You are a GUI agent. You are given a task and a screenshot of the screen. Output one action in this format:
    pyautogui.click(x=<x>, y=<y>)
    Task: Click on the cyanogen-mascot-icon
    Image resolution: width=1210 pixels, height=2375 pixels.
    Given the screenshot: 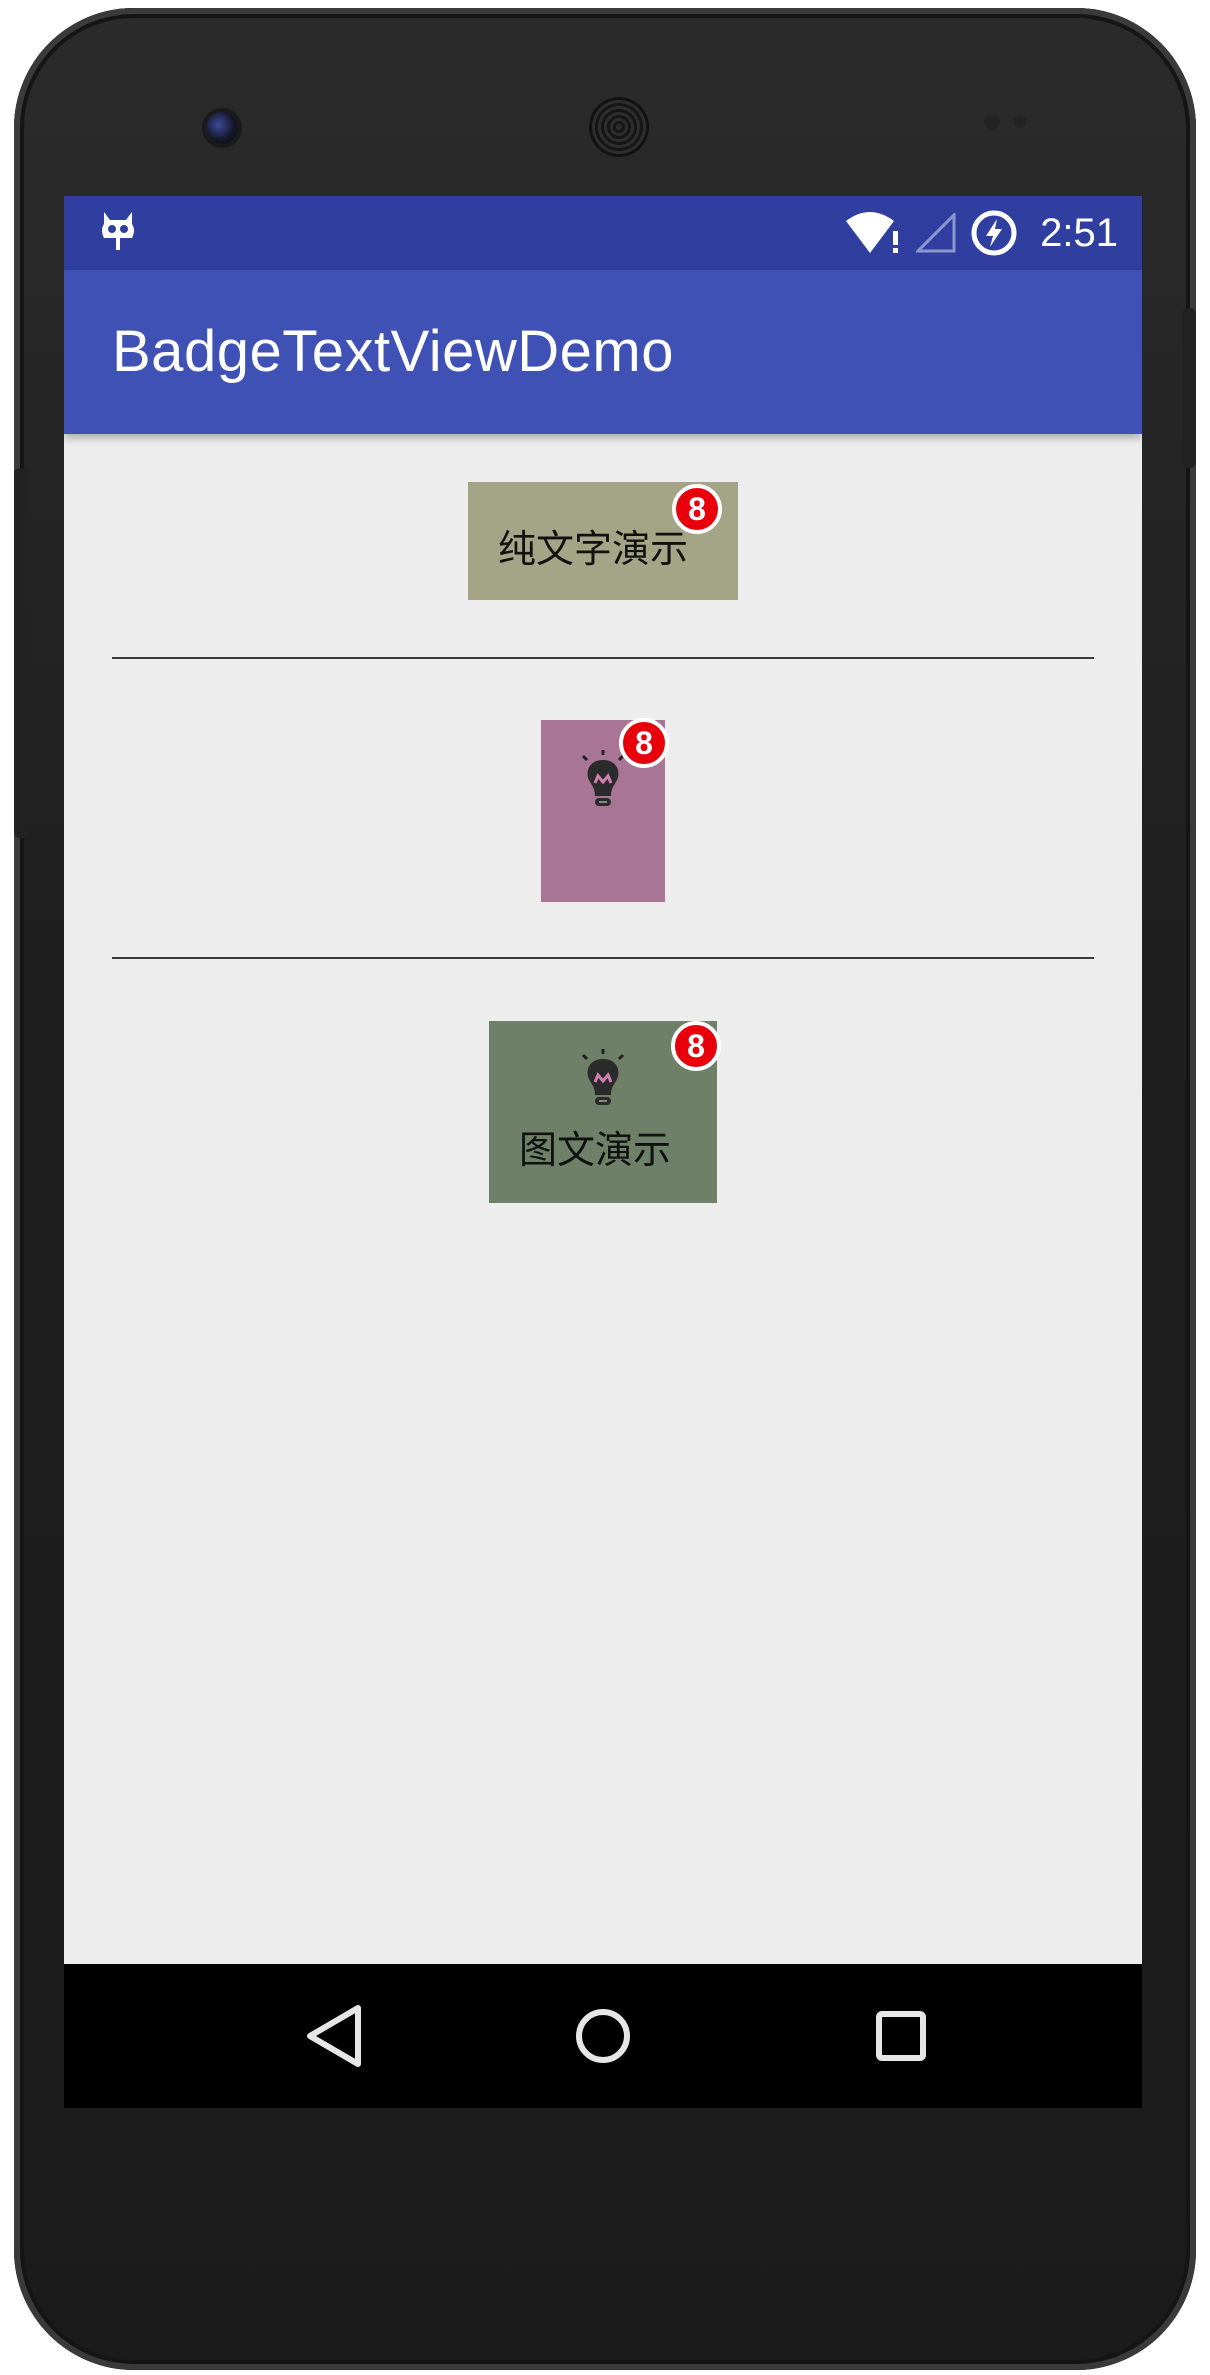 What is the action you would take?
    pyautogui.click(x=118, y=231)
    